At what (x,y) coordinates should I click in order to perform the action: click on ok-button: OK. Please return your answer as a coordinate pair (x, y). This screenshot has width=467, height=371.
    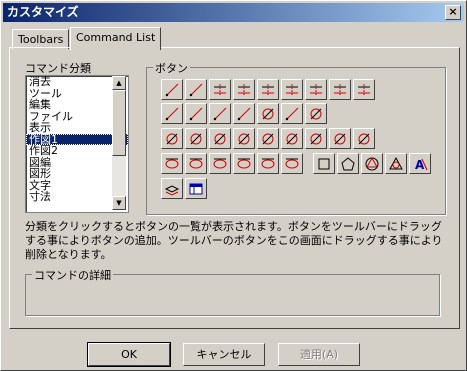
    Looking at the image, I should click on (129, 354).